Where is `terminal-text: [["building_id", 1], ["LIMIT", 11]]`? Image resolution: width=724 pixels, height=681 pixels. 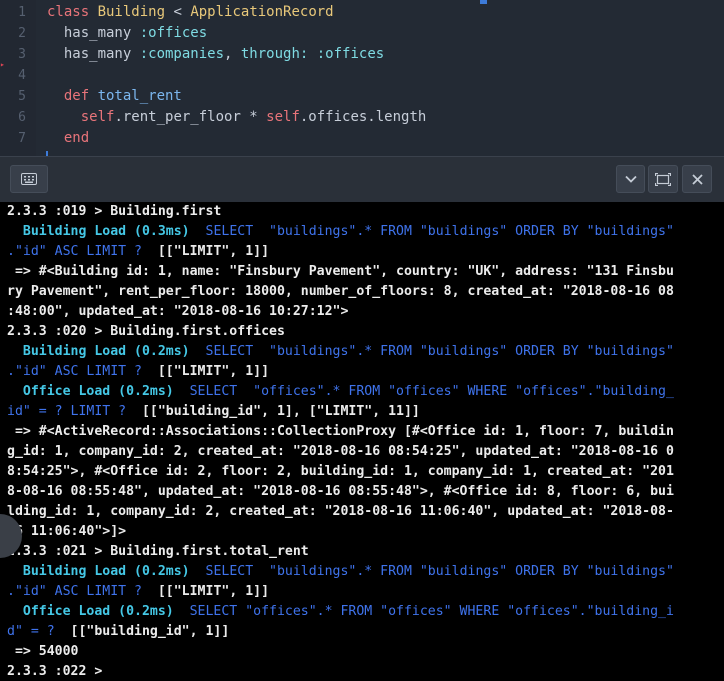 terminal-text: [["building_id", 1], ["LIMIT", 11]] is located at coordinates (273, 411).